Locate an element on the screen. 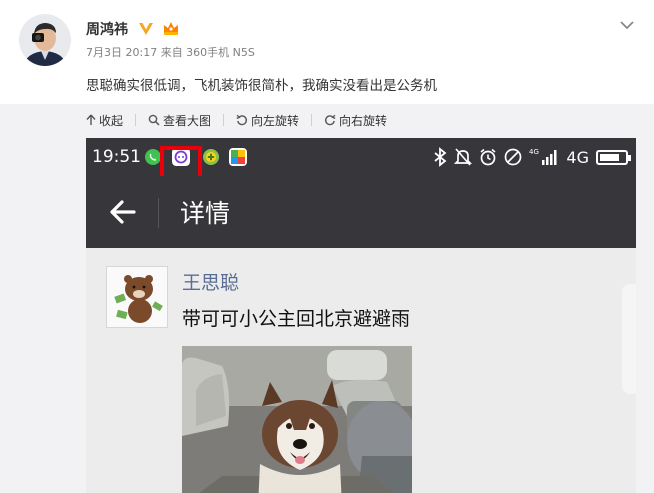 This screenshot has height=493, width=654. rotate-left-button: 向左旋转 is located at coordinates (267, 120).